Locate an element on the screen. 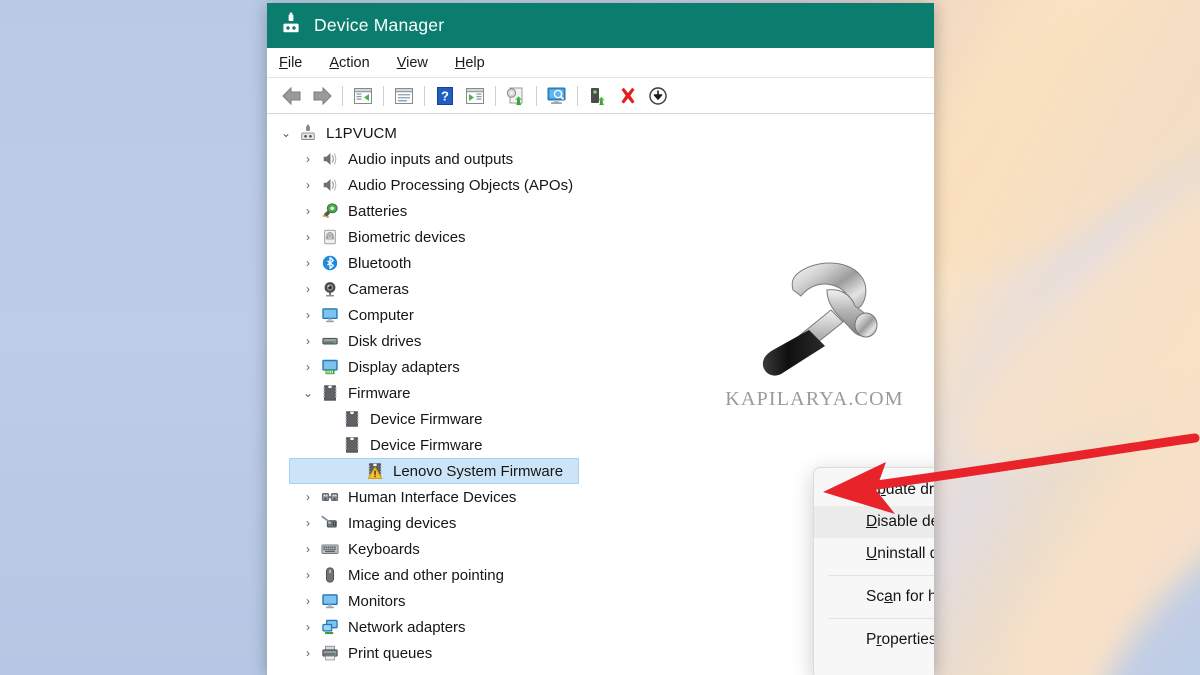  imaging-device-icon is located at coordinates (330, 523).